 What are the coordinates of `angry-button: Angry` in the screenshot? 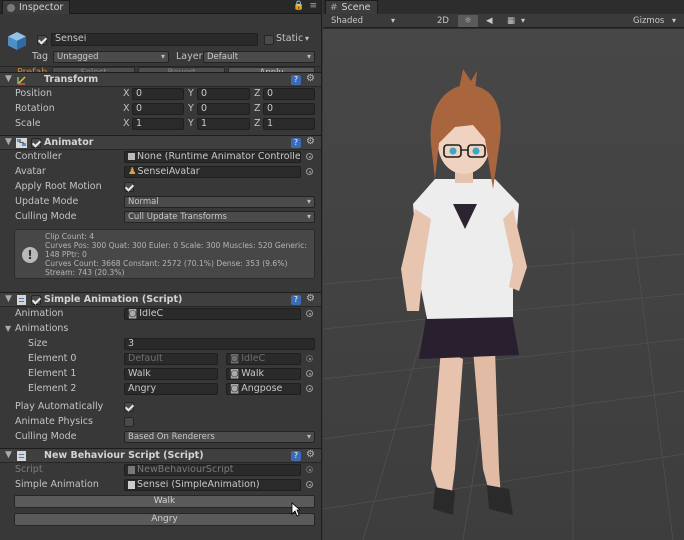 It's located at (164, 519).